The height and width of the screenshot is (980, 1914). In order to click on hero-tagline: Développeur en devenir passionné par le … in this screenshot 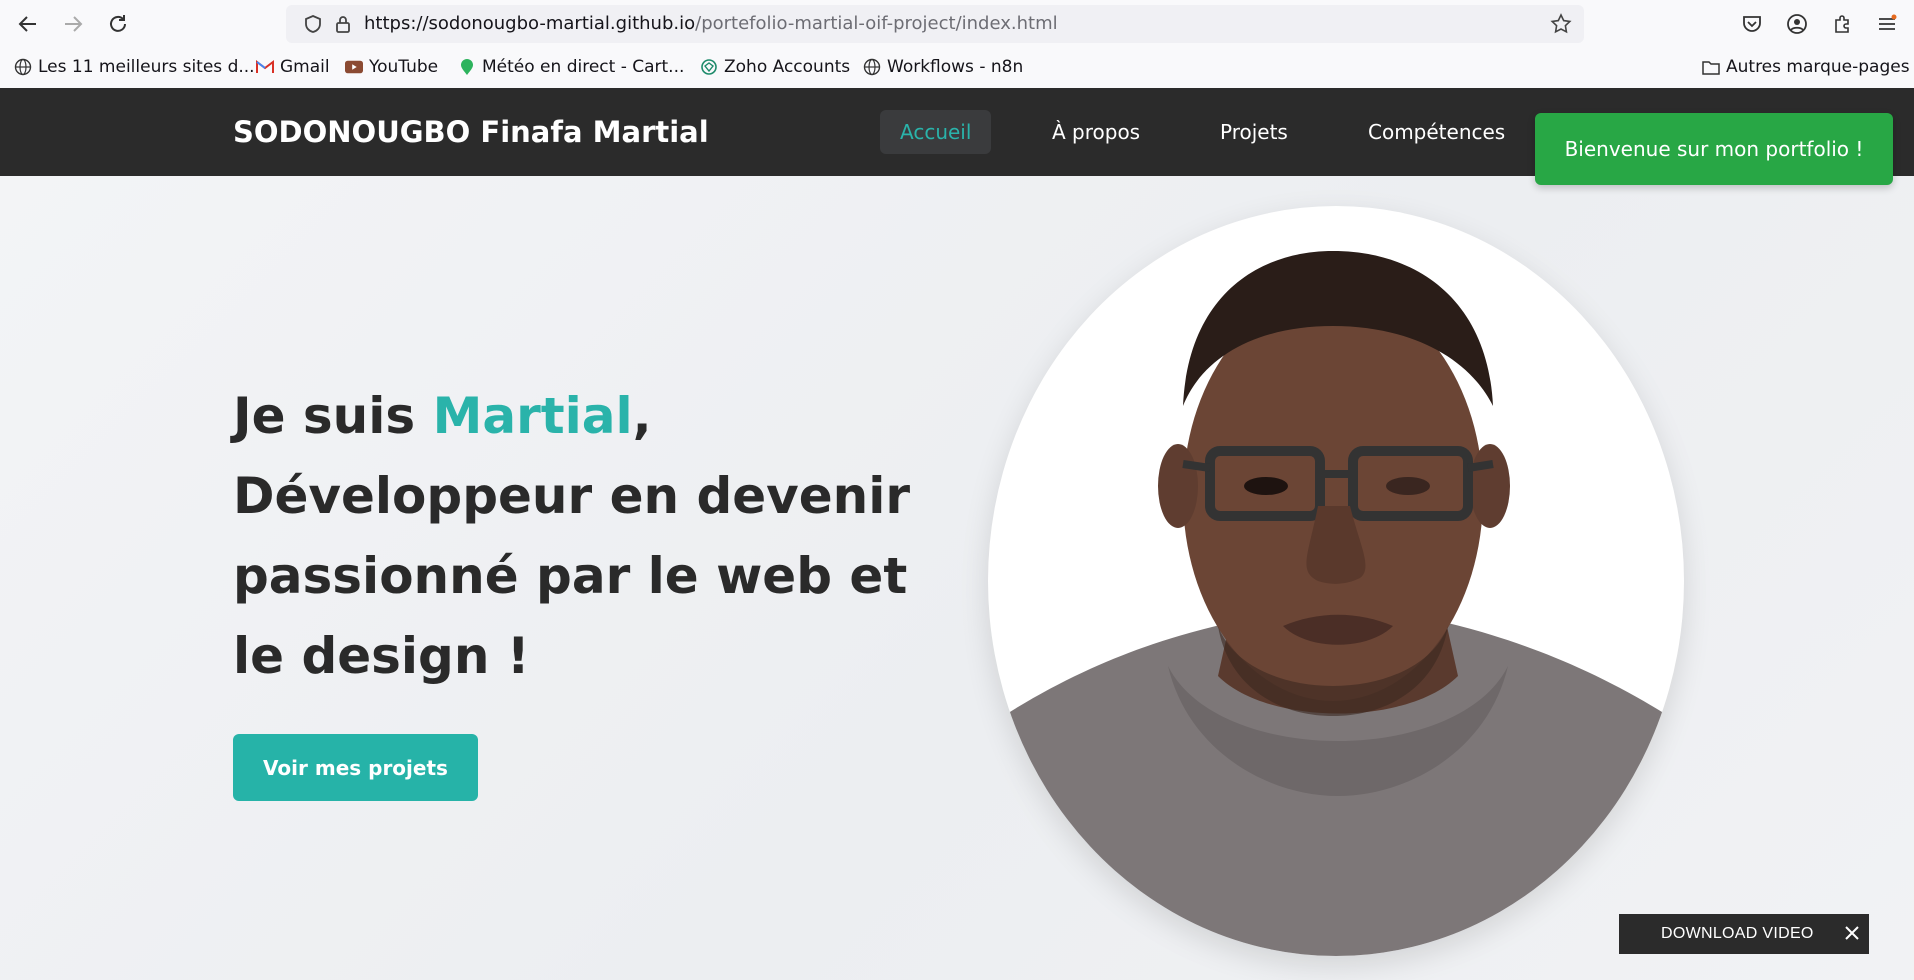, I will do `click(572, 576)`.